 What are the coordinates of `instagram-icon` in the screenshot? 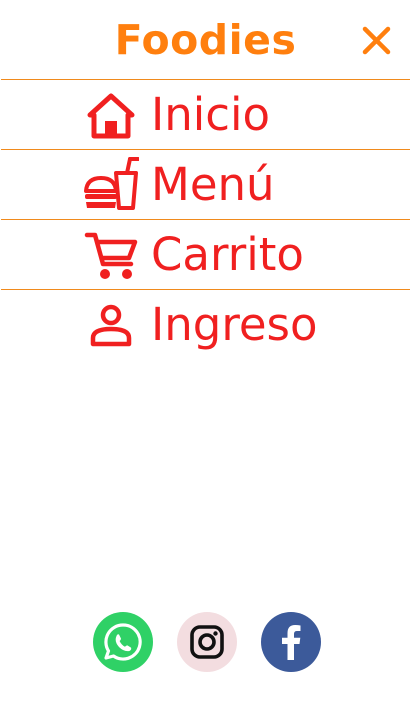 It's located at (207, 642).